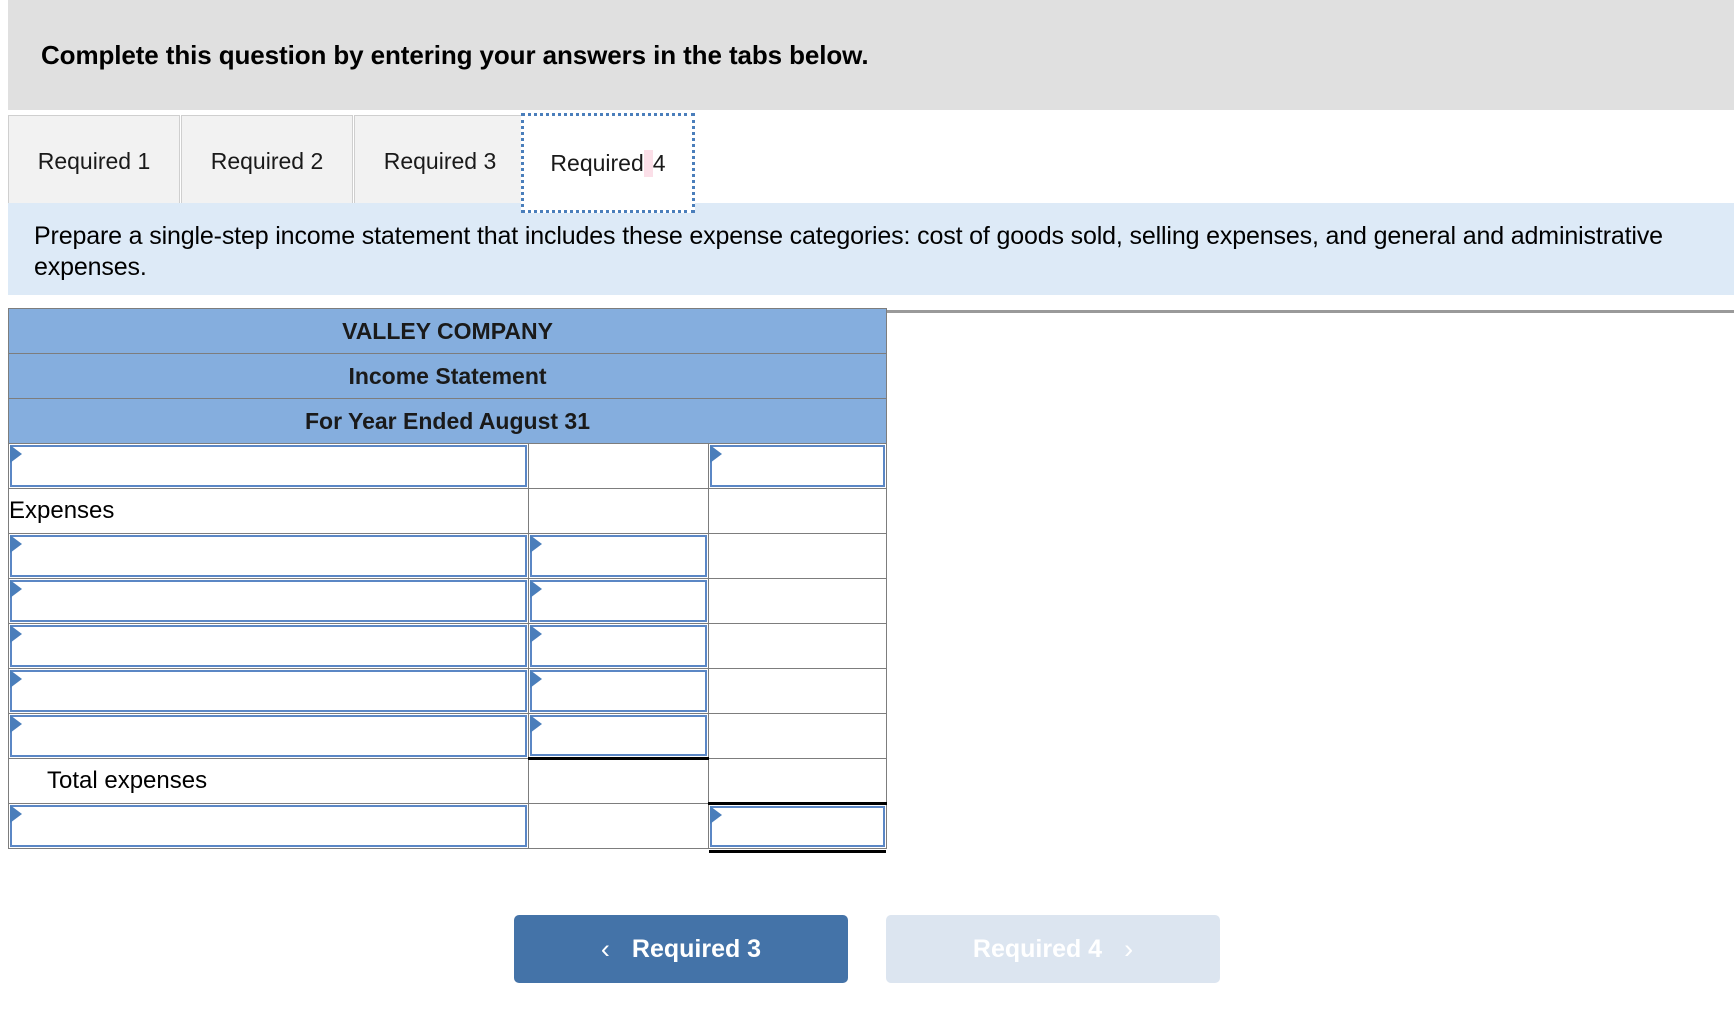 The image size is (1734, 1010). Describe the element at coordinates (797, 646) in the screenshot. I see `row-4-total-cell` at that location.